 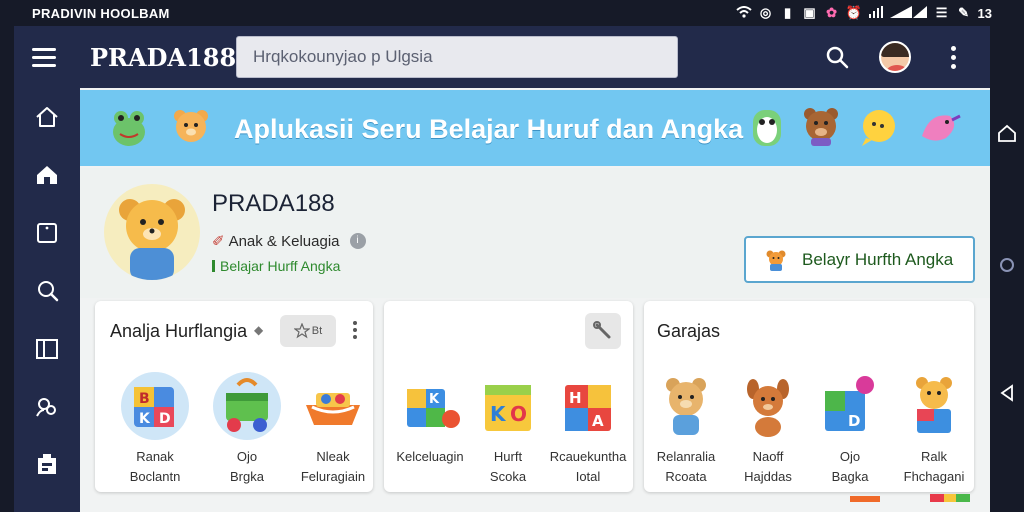 I want to click on menu-button, so click(x=44, y=57).